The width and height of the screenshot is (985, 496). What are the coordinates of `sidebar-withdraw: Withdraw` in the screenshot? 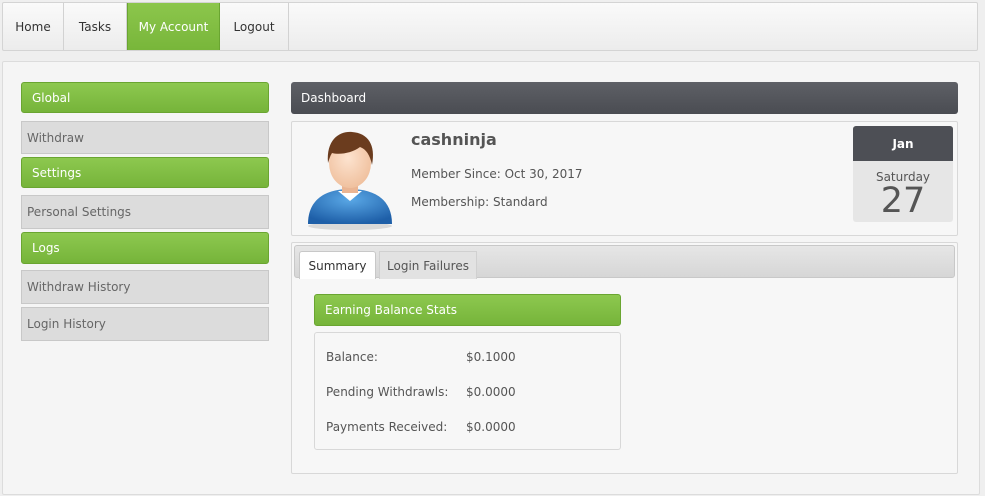 It's located at (145, 137).